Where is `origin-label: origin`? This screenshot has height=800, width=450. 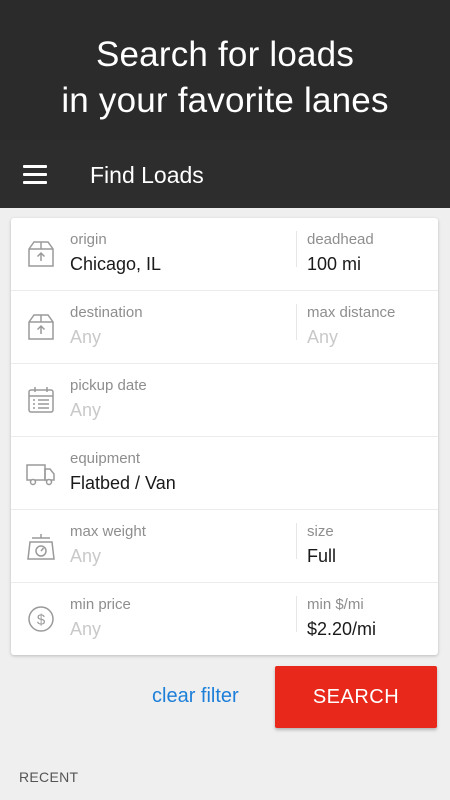 origin-label: origin is located at coordinates (88, 239).